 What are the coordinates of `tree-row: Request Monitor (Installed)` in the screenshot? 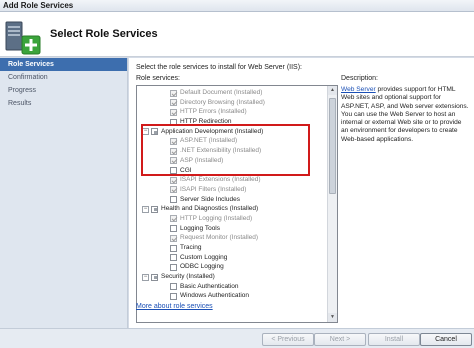 It's located at (232, 238).